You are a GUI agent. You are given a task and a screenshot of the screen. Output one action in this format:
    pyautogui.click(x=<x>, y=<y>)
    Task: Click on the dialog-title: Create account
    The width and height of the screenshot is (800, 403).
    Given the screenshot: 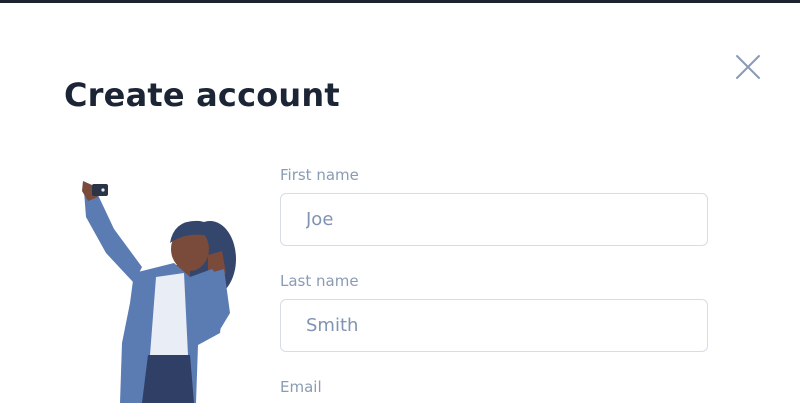 What is the action you would take?
    pyautogui.click(x=202, y=95)
    